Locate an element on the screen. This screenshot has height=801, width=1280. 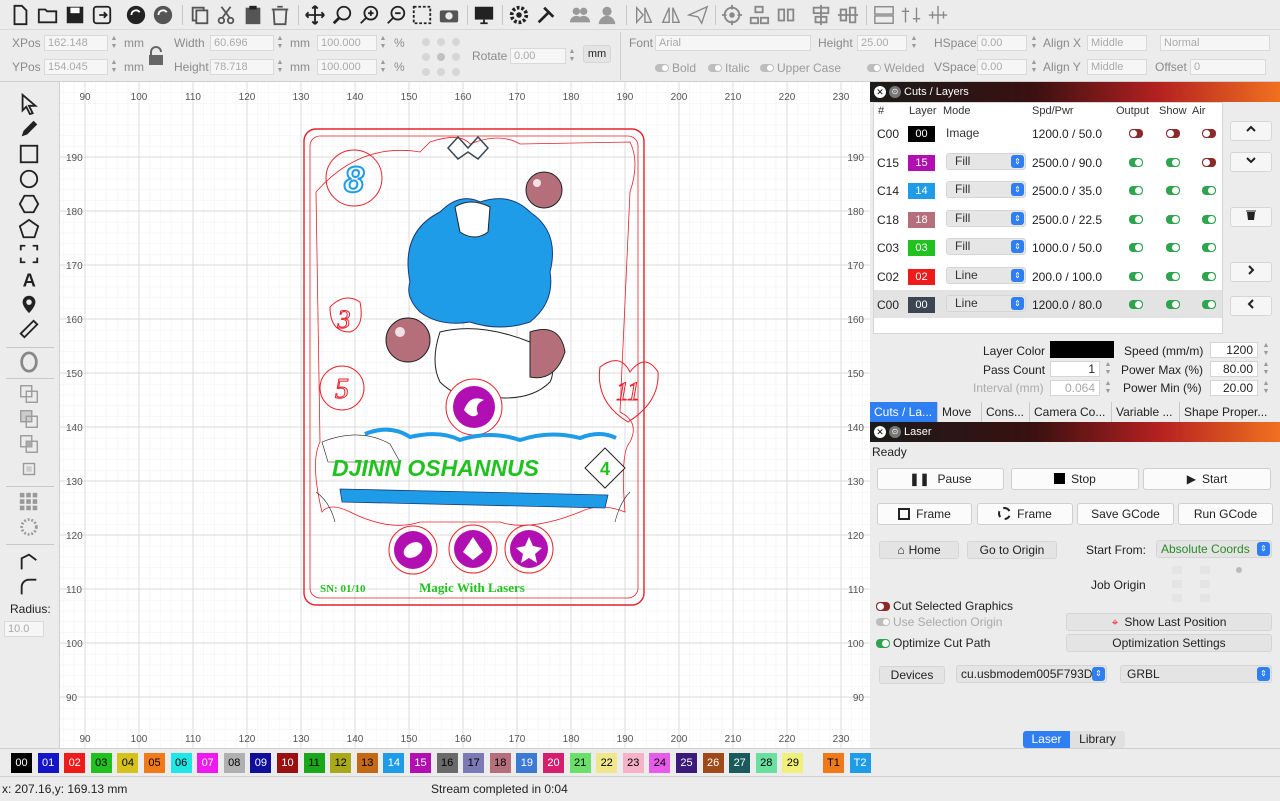
go-to-origin-button: Go to Origin is located at coordinates (1012, 550).